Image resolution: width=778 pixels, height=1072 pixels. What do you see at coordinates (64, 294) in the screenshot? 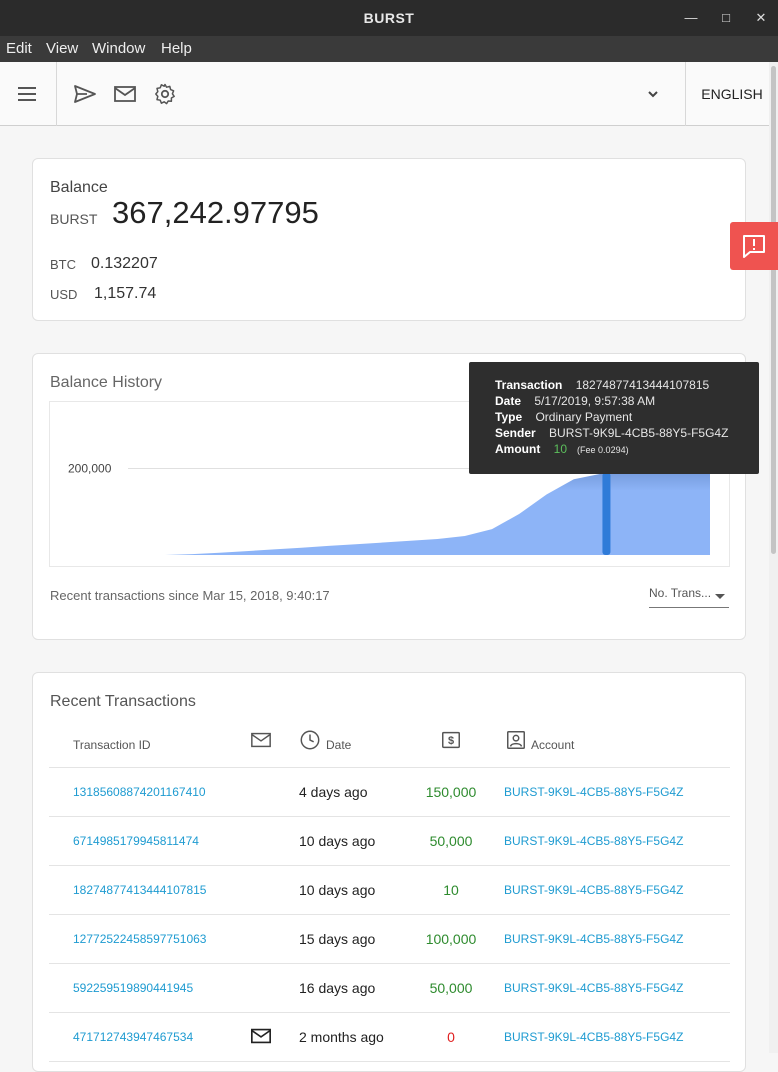
I see `usd-label: USD` at bounding box center [64, 294].